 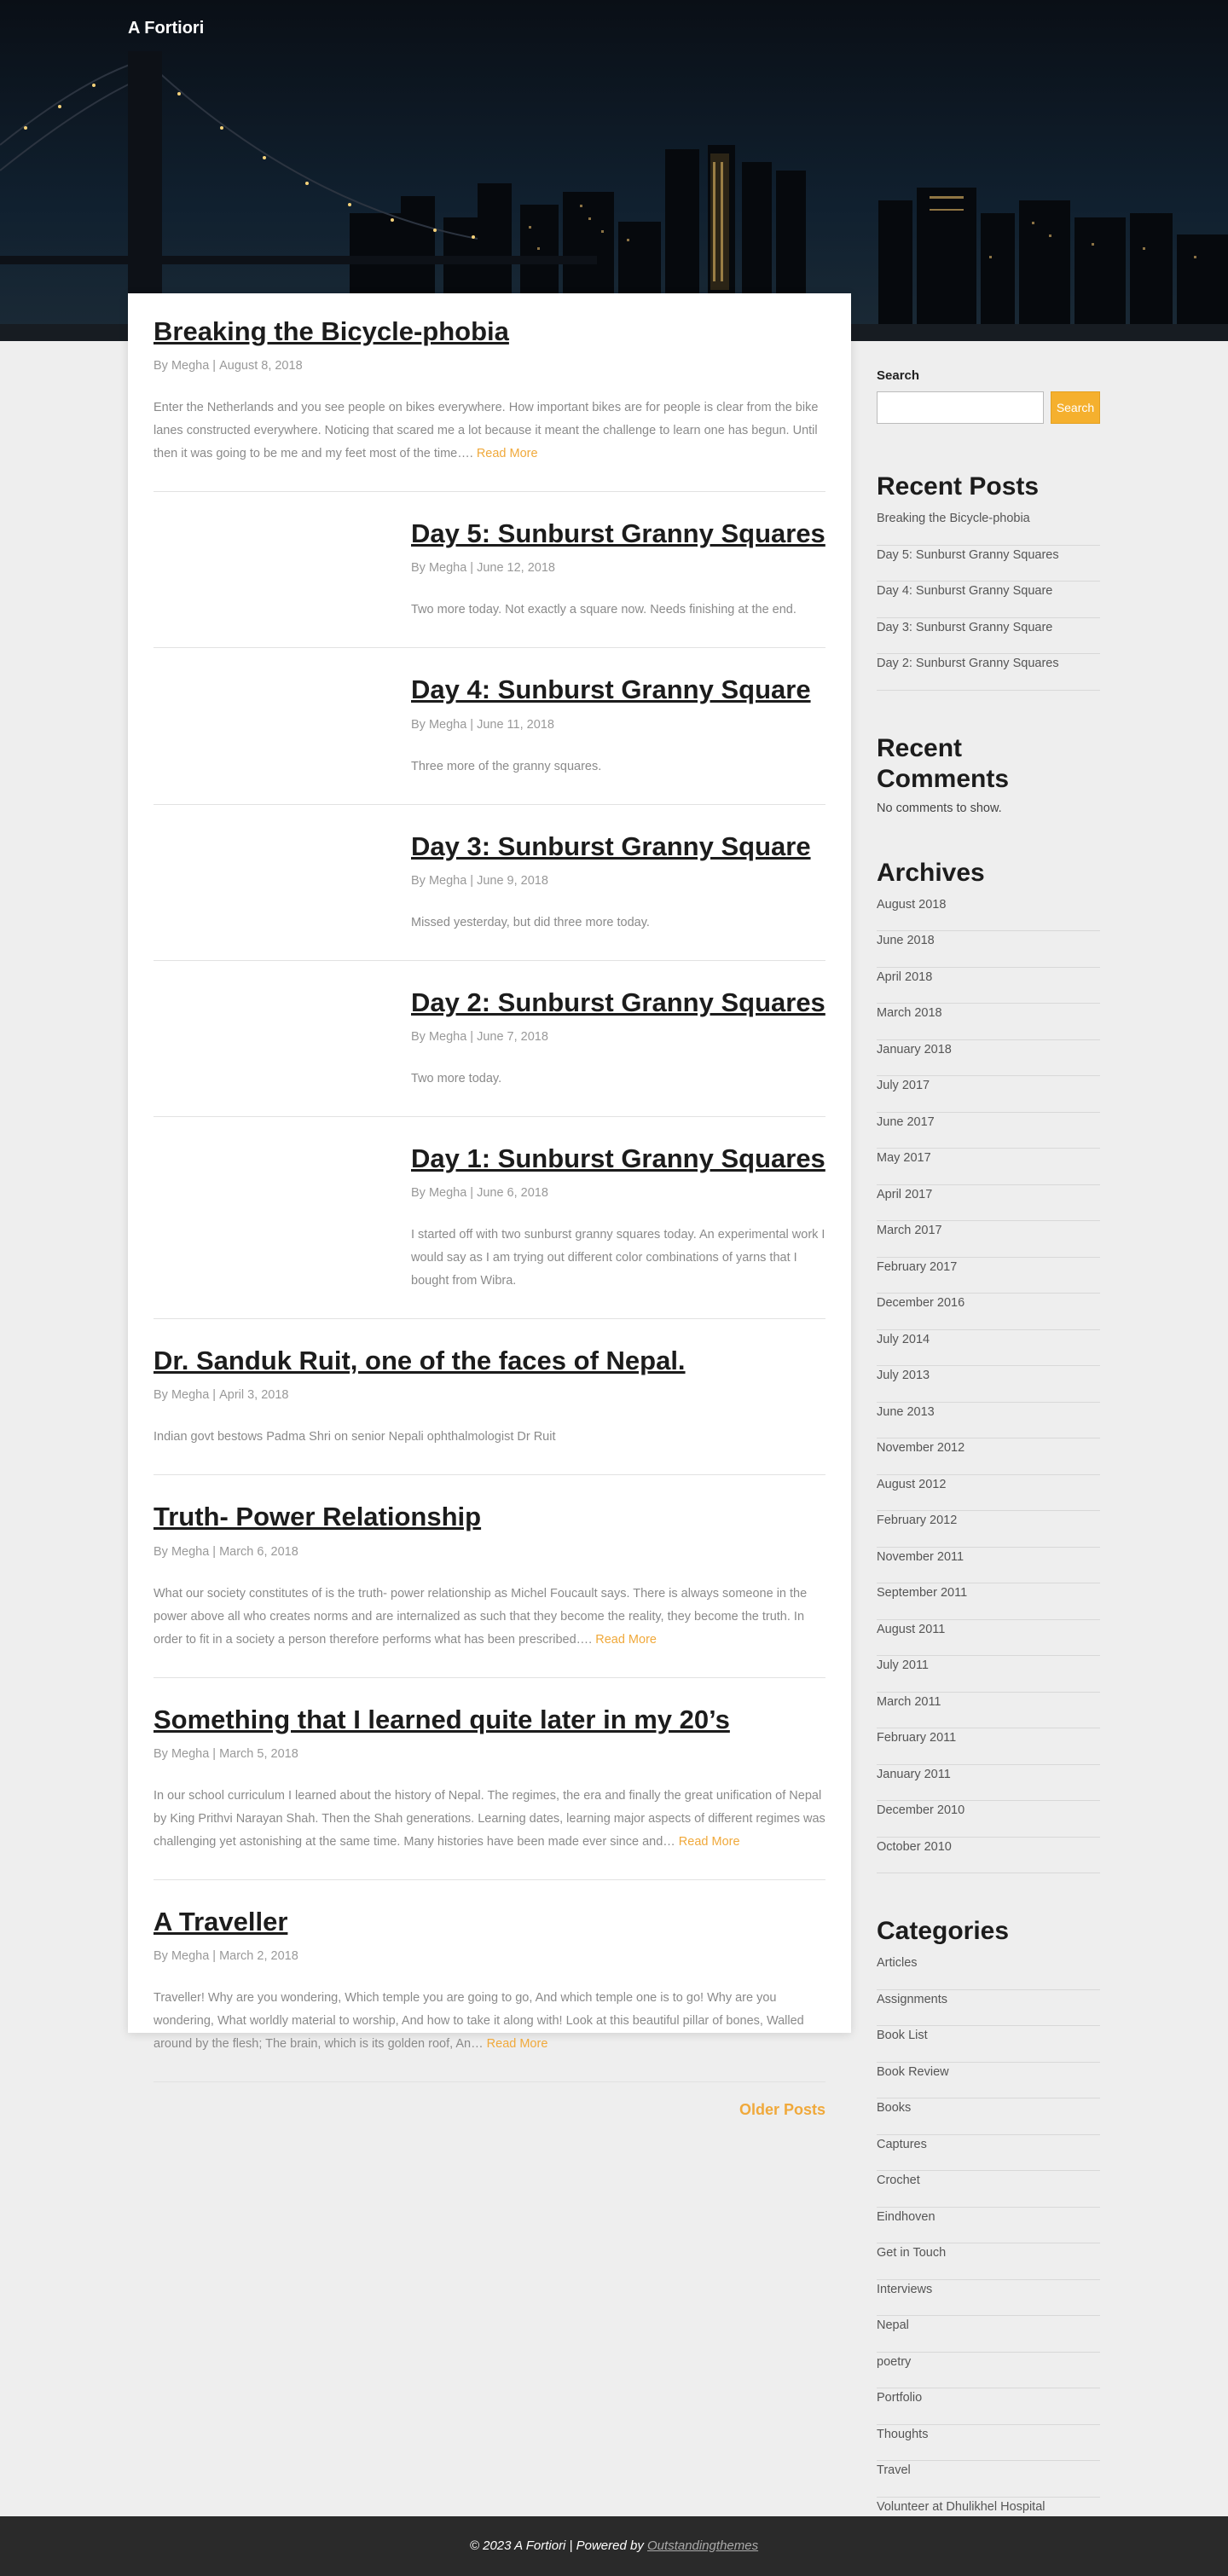 I want to click on archive-item-link: February 2012, so click(x=917, y=1520).